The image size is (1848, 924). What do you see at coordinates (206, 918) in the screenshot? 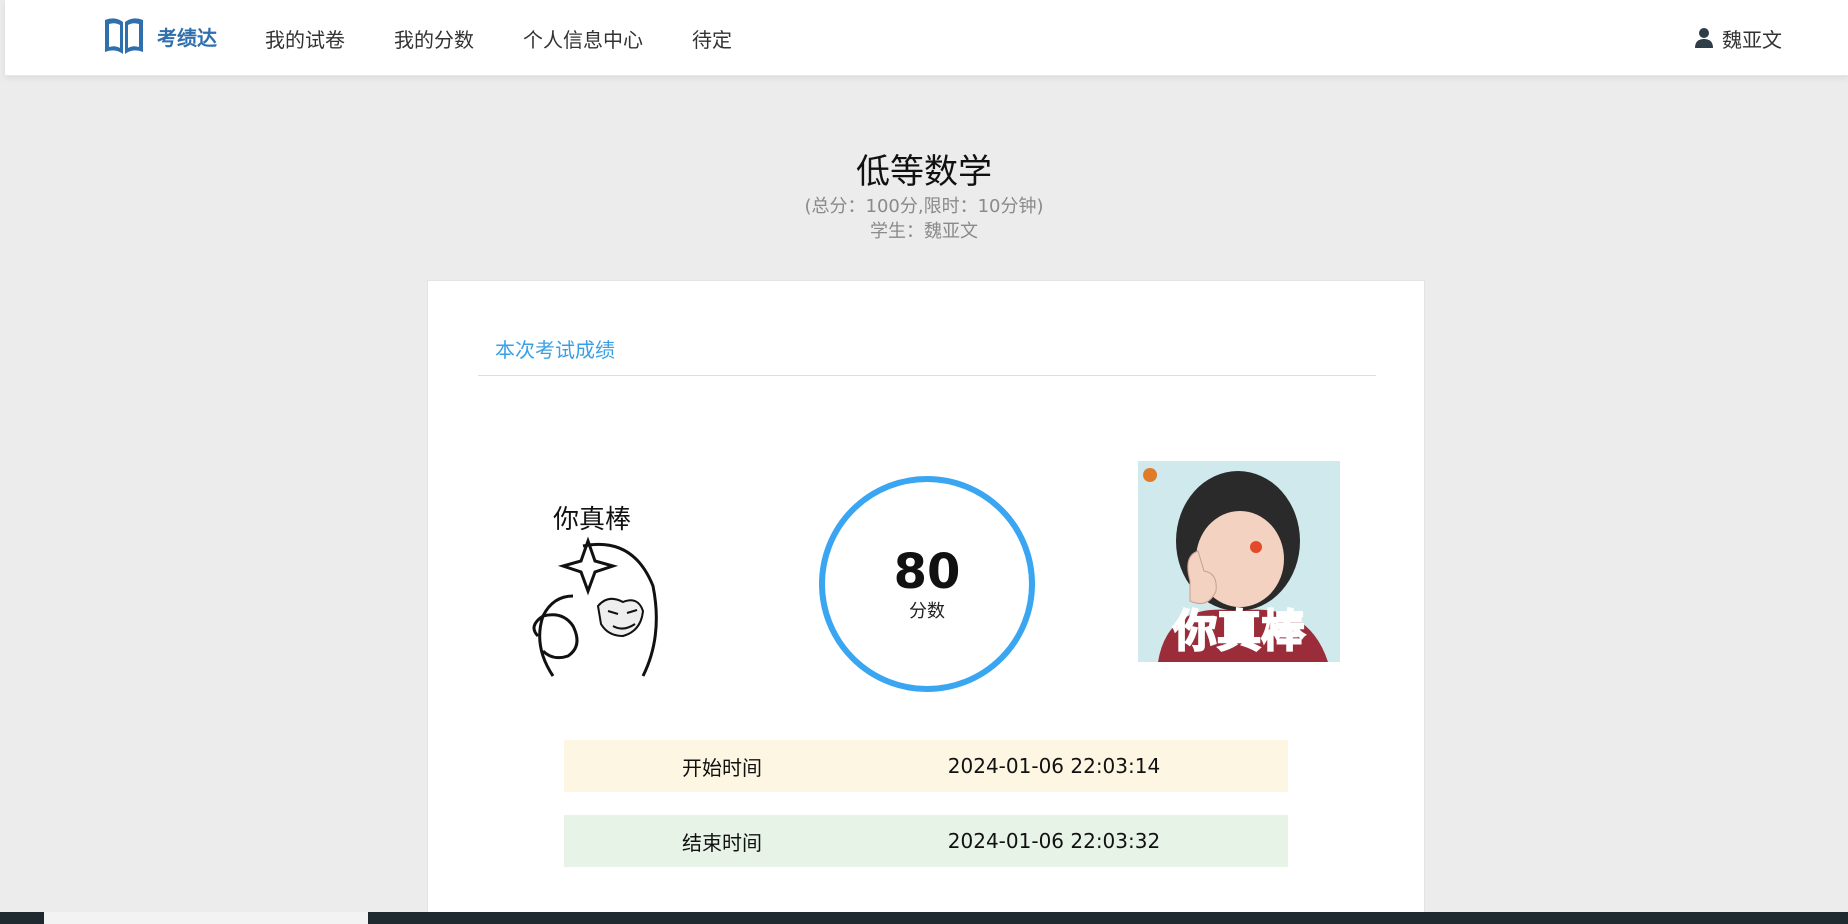
I see `taskbar-search-box` at bounding box center [206, 918].